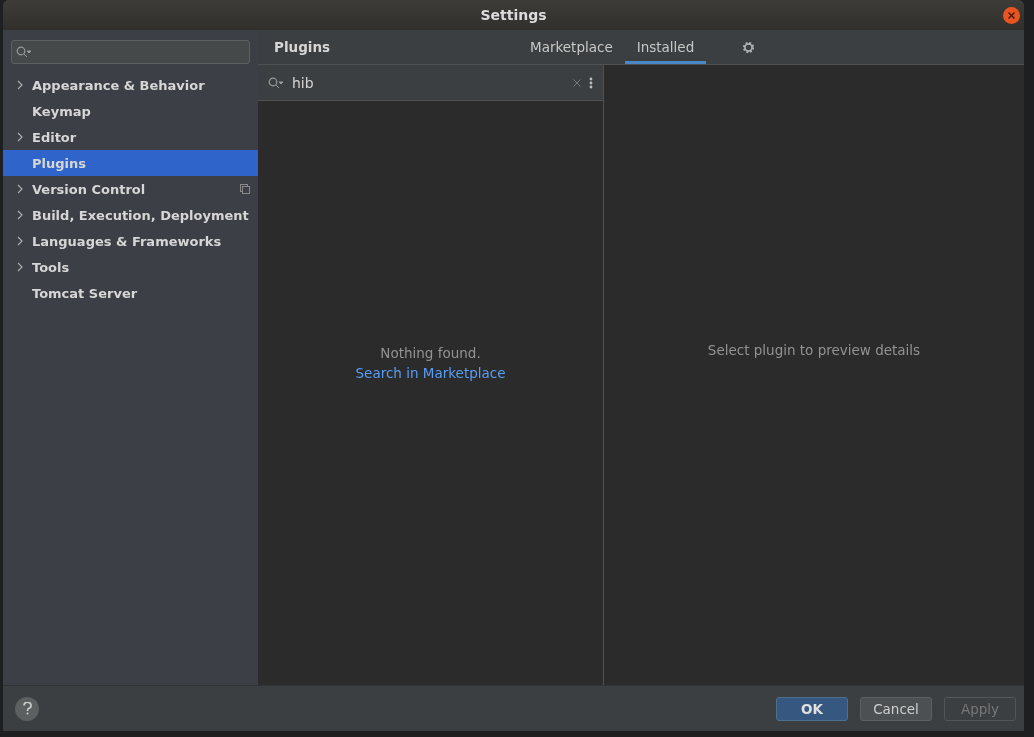 Image resolution: width=1034 pixels, height=737 pixels. Describe the element at coordinates (130, 111) in the screenshot. I see `sidebar-item: Keymap` at that location.